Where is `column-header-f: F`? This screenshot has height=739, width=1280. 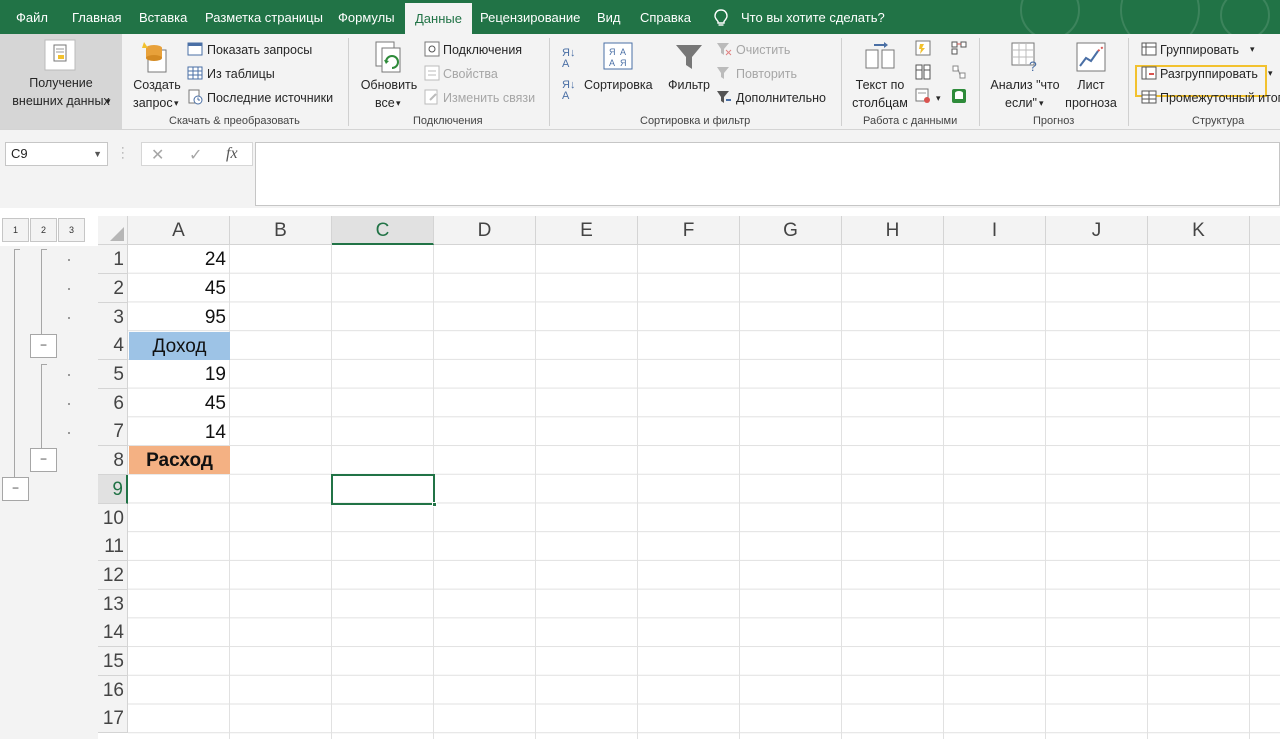 column-header-f: F is located at coordinates (689, 230).